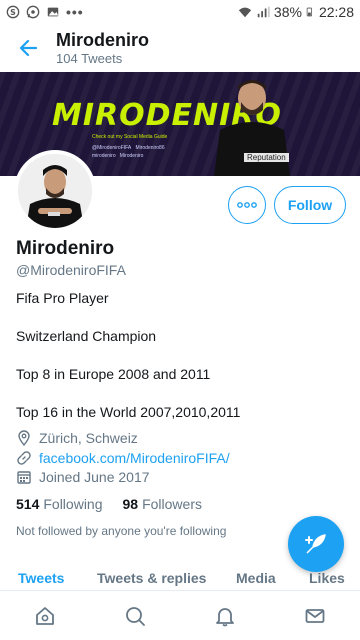 The image size is (360, 640). I want to click on followers-count: 98 Followers, so click(162, 504).